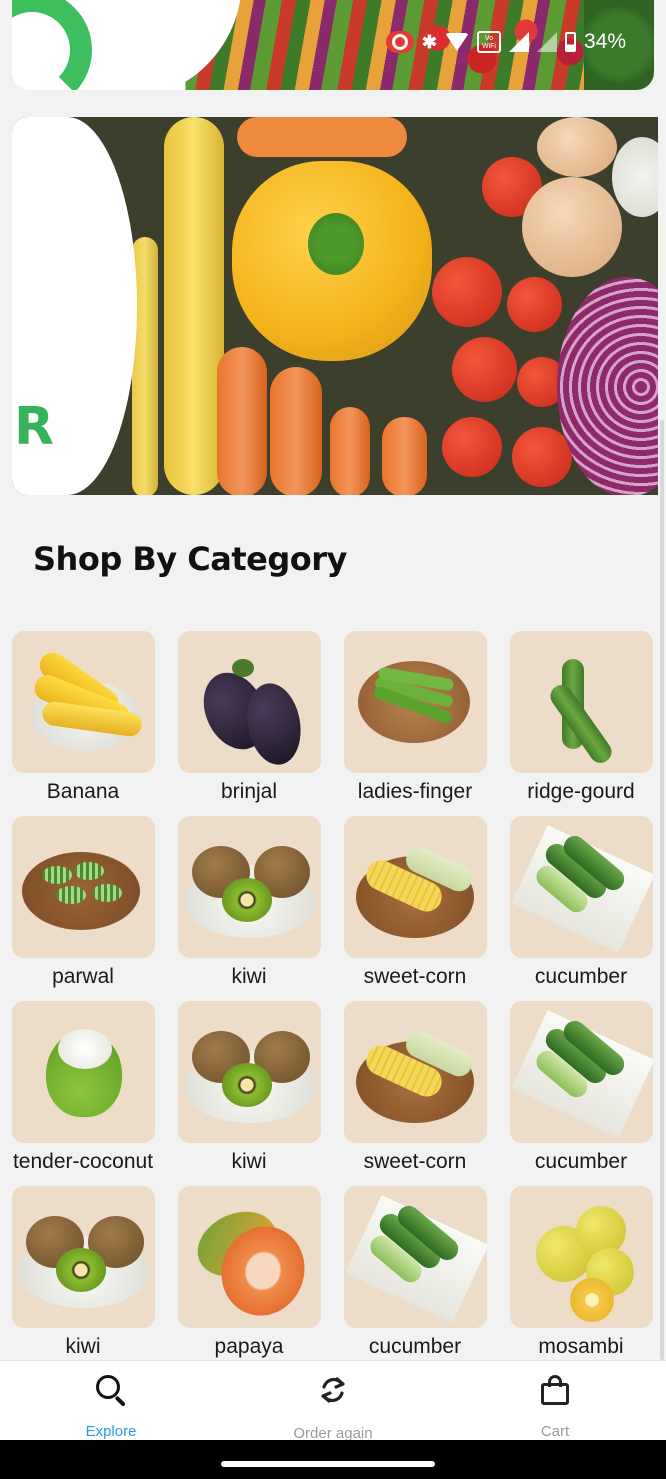  What do you see at coordinates (336, 244) in the screenshot?
I see `pepper-stem-illustration` at bounding box center [336, 244].